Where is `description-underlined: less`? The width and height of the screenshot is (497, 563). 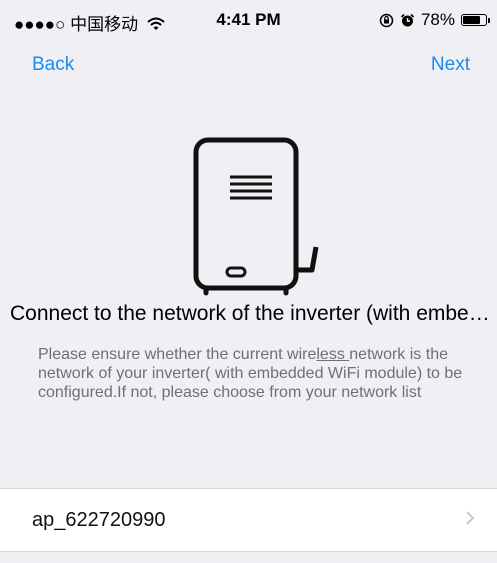
description-underlined: less is located at coordinates (333, 354).